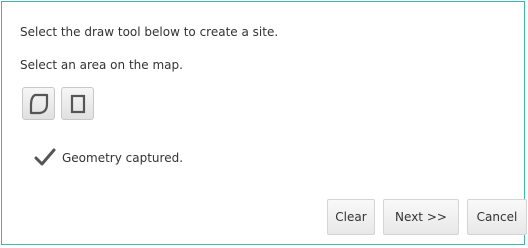  What do you see at coordinates (45, 157) in the screenshot?
I see `checkmark-icon` at bounding box center [45, 157].